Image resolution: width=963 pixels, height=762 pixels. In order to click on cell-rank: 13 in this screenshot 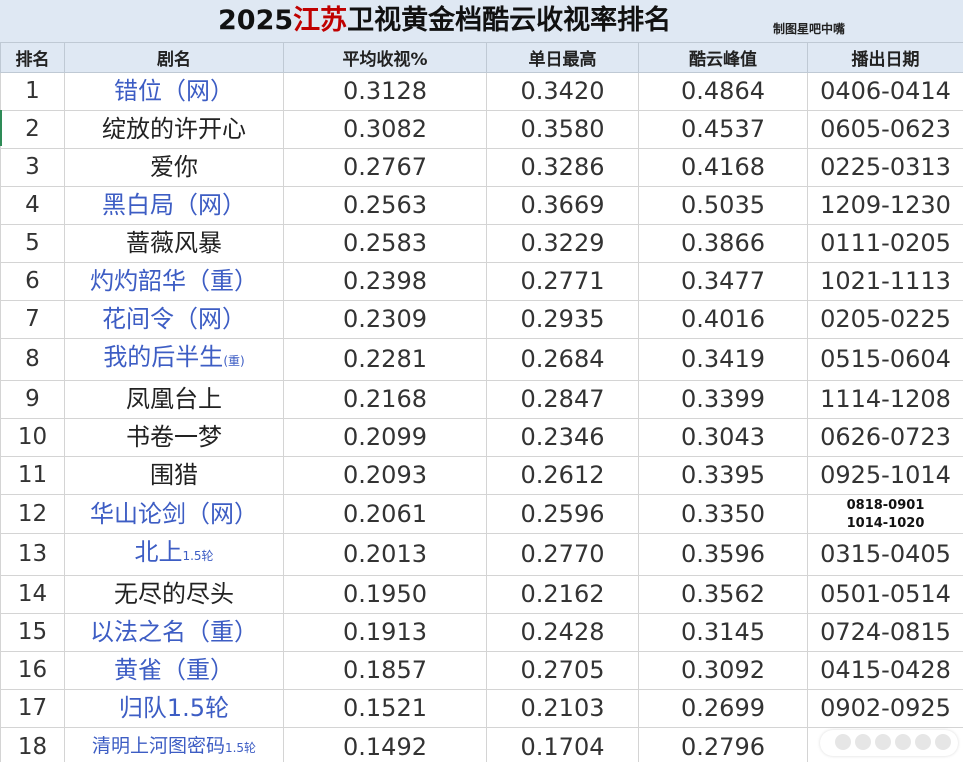, I will do `click(32, 554)`.